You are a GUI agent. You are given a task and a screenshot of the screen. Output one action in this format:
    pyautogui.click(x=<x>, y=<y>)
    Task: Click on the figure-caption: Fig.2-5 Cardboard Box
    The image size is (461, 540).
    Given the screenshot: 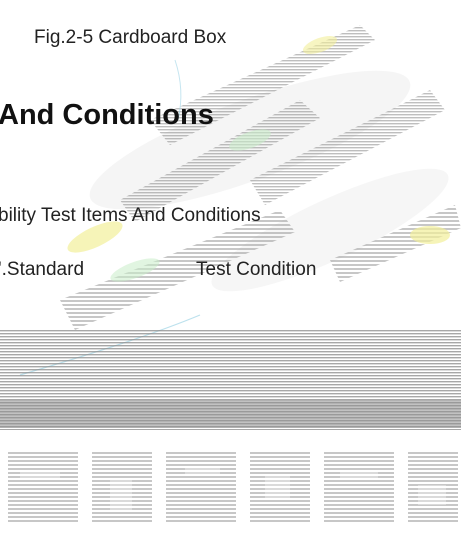 What is the action you would take?
    pyautogui.click(x=130, y=37)
    